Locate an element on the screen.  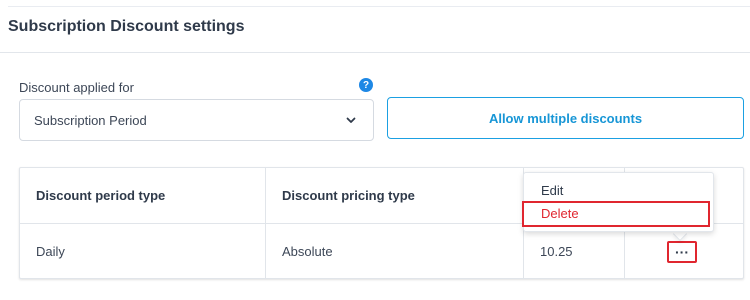
column-header-period-type: Discount period type is located at coordinates (143, 195).